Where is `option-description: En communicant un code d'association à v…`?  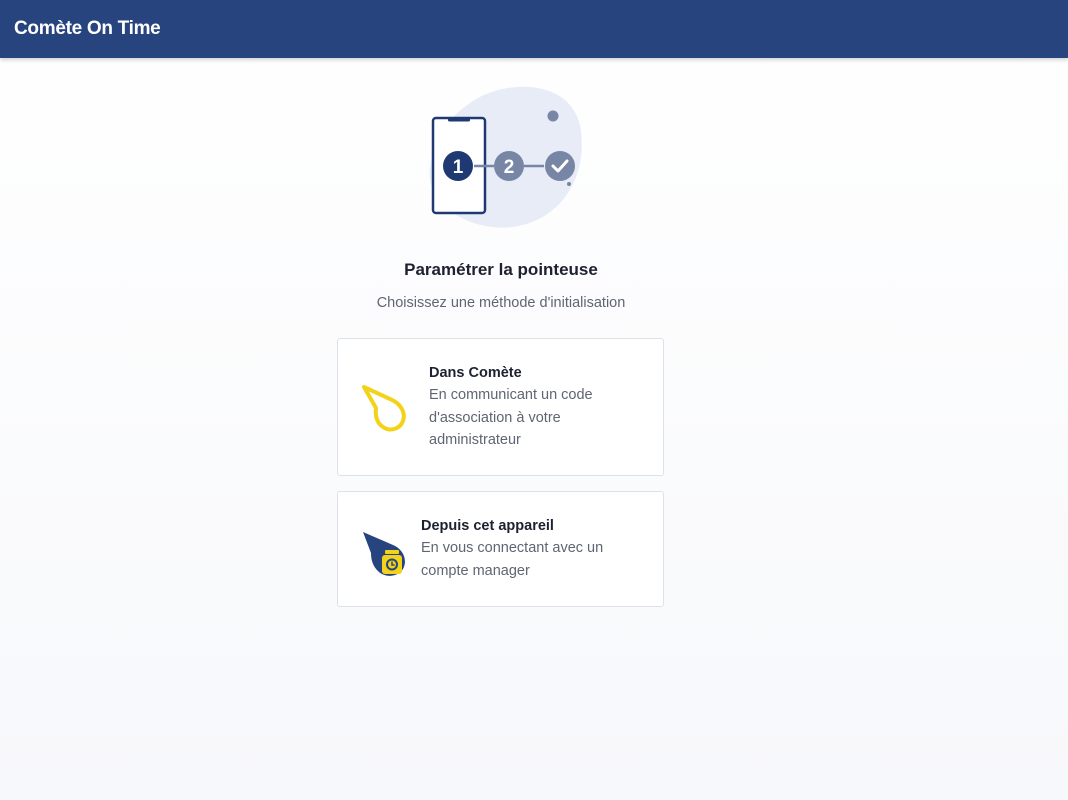 option-description: En communicant un code d'association à v… is located at coordinates (511, 417).